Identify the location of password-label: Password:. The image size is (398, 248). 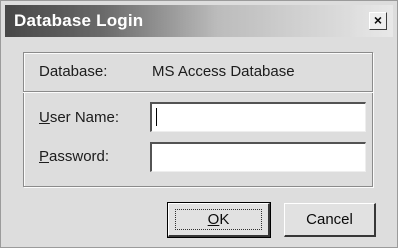
(74, 156).